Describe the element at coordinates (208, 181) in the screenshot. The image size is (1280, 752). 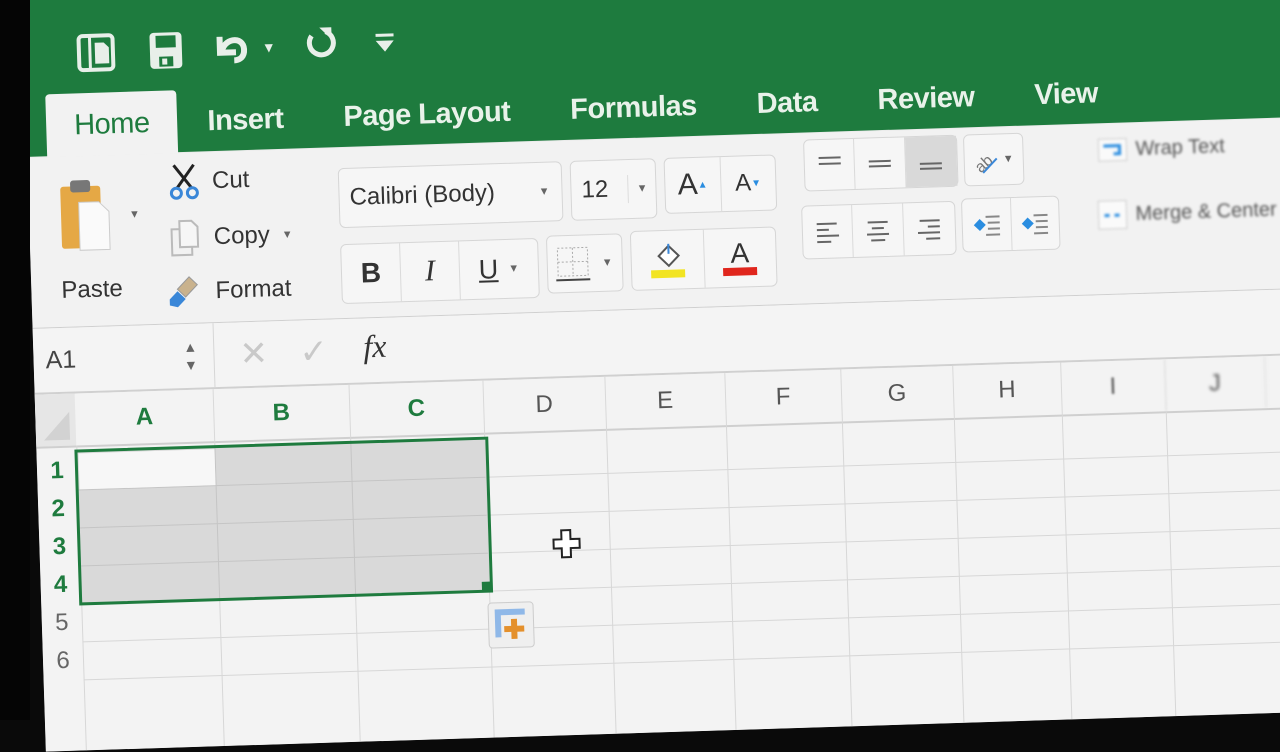
I see `cut-button: Cut` at that location.